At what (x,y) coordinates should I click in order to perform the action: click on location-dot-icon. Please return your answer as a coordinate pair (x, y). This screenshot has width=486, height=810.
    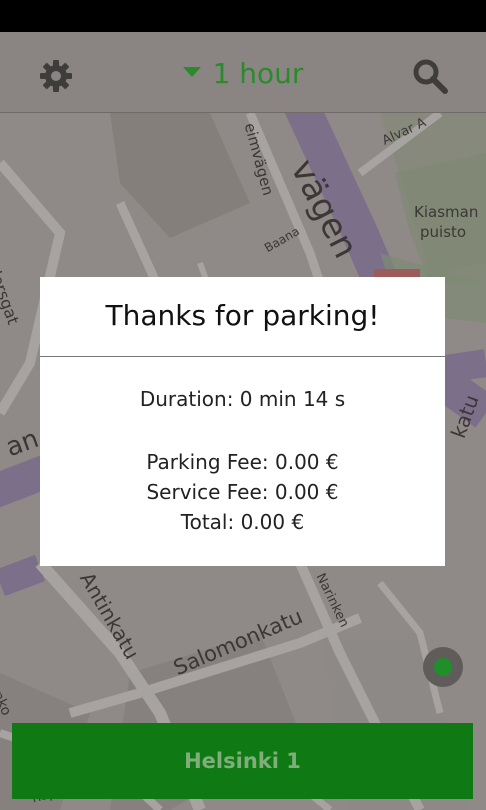
    Looking at the image, I should click on (443, 667).